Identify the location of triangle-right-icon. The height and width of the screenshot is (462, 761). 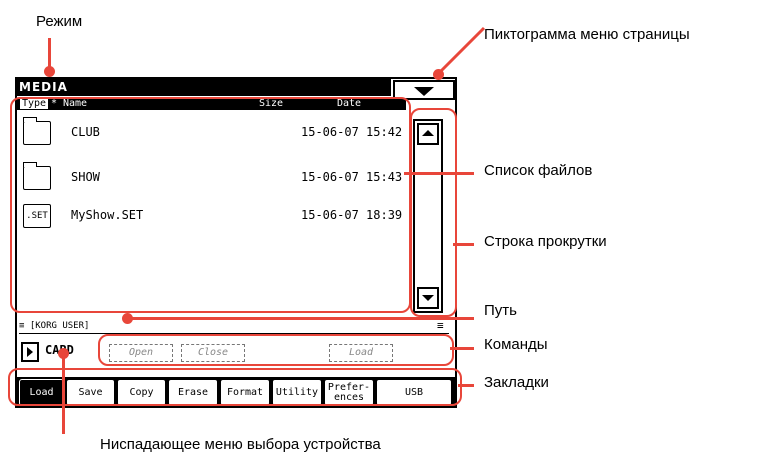
(30, 352).